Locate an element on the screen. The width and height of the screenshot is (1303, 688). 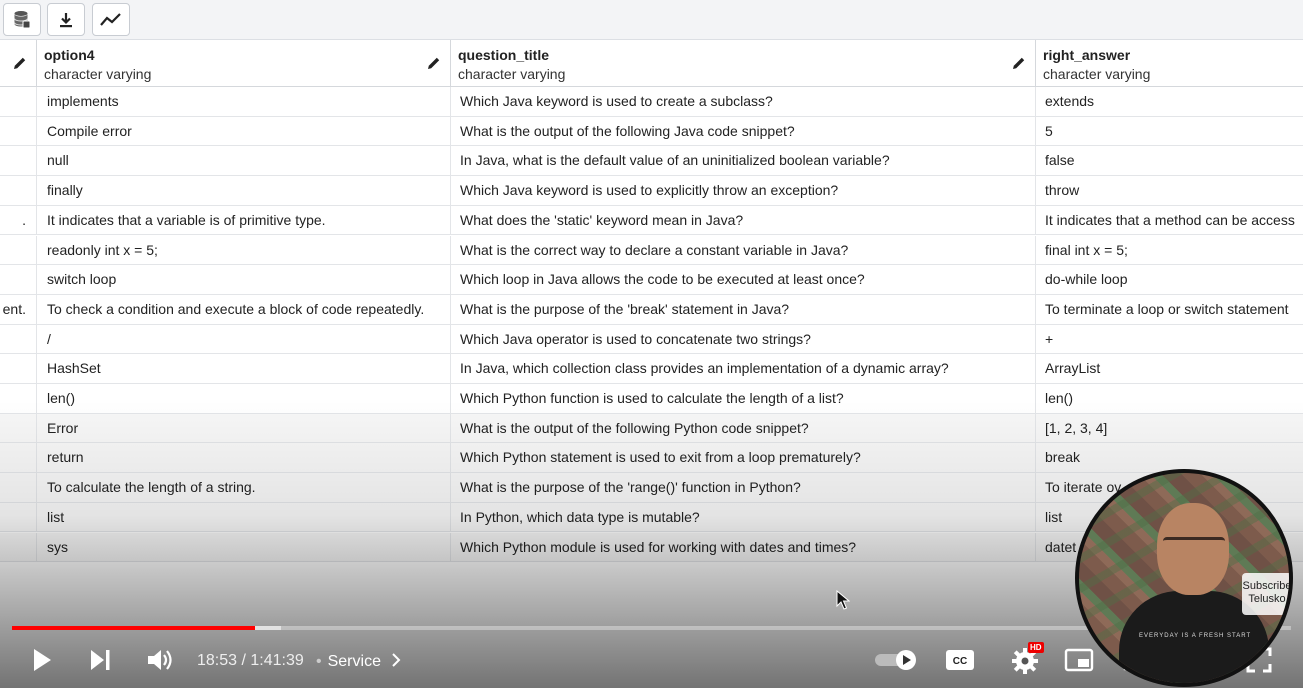
save-data-button is located at coordinates (22, 19).